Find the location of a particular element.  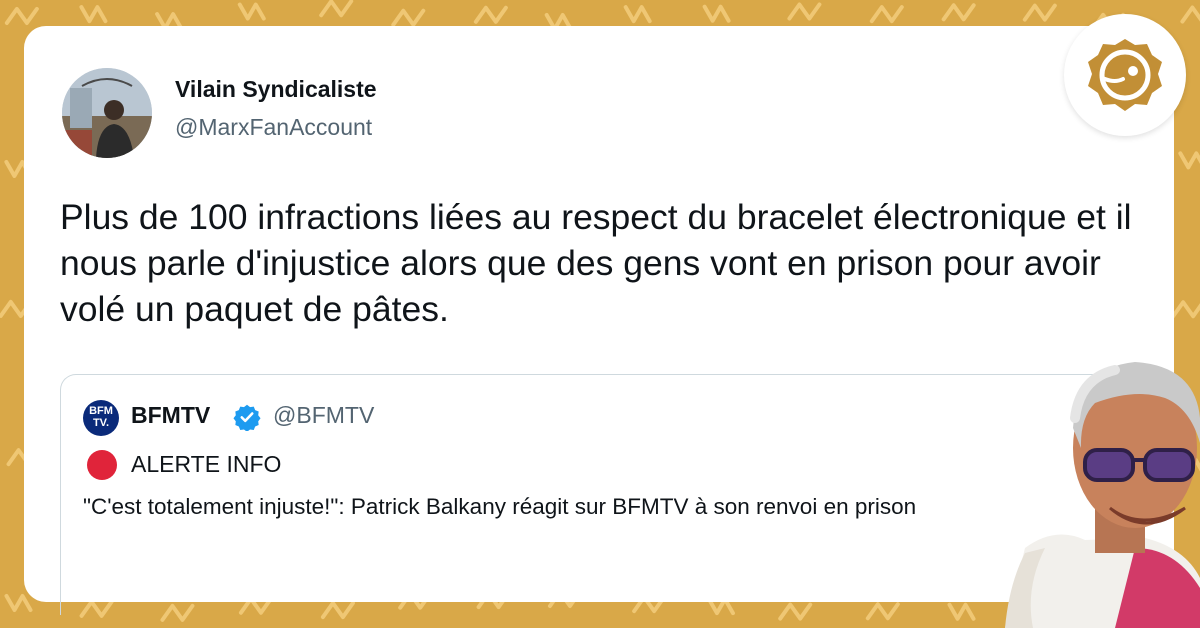

brand-logo-badge is located at coordinates (1125, 75).